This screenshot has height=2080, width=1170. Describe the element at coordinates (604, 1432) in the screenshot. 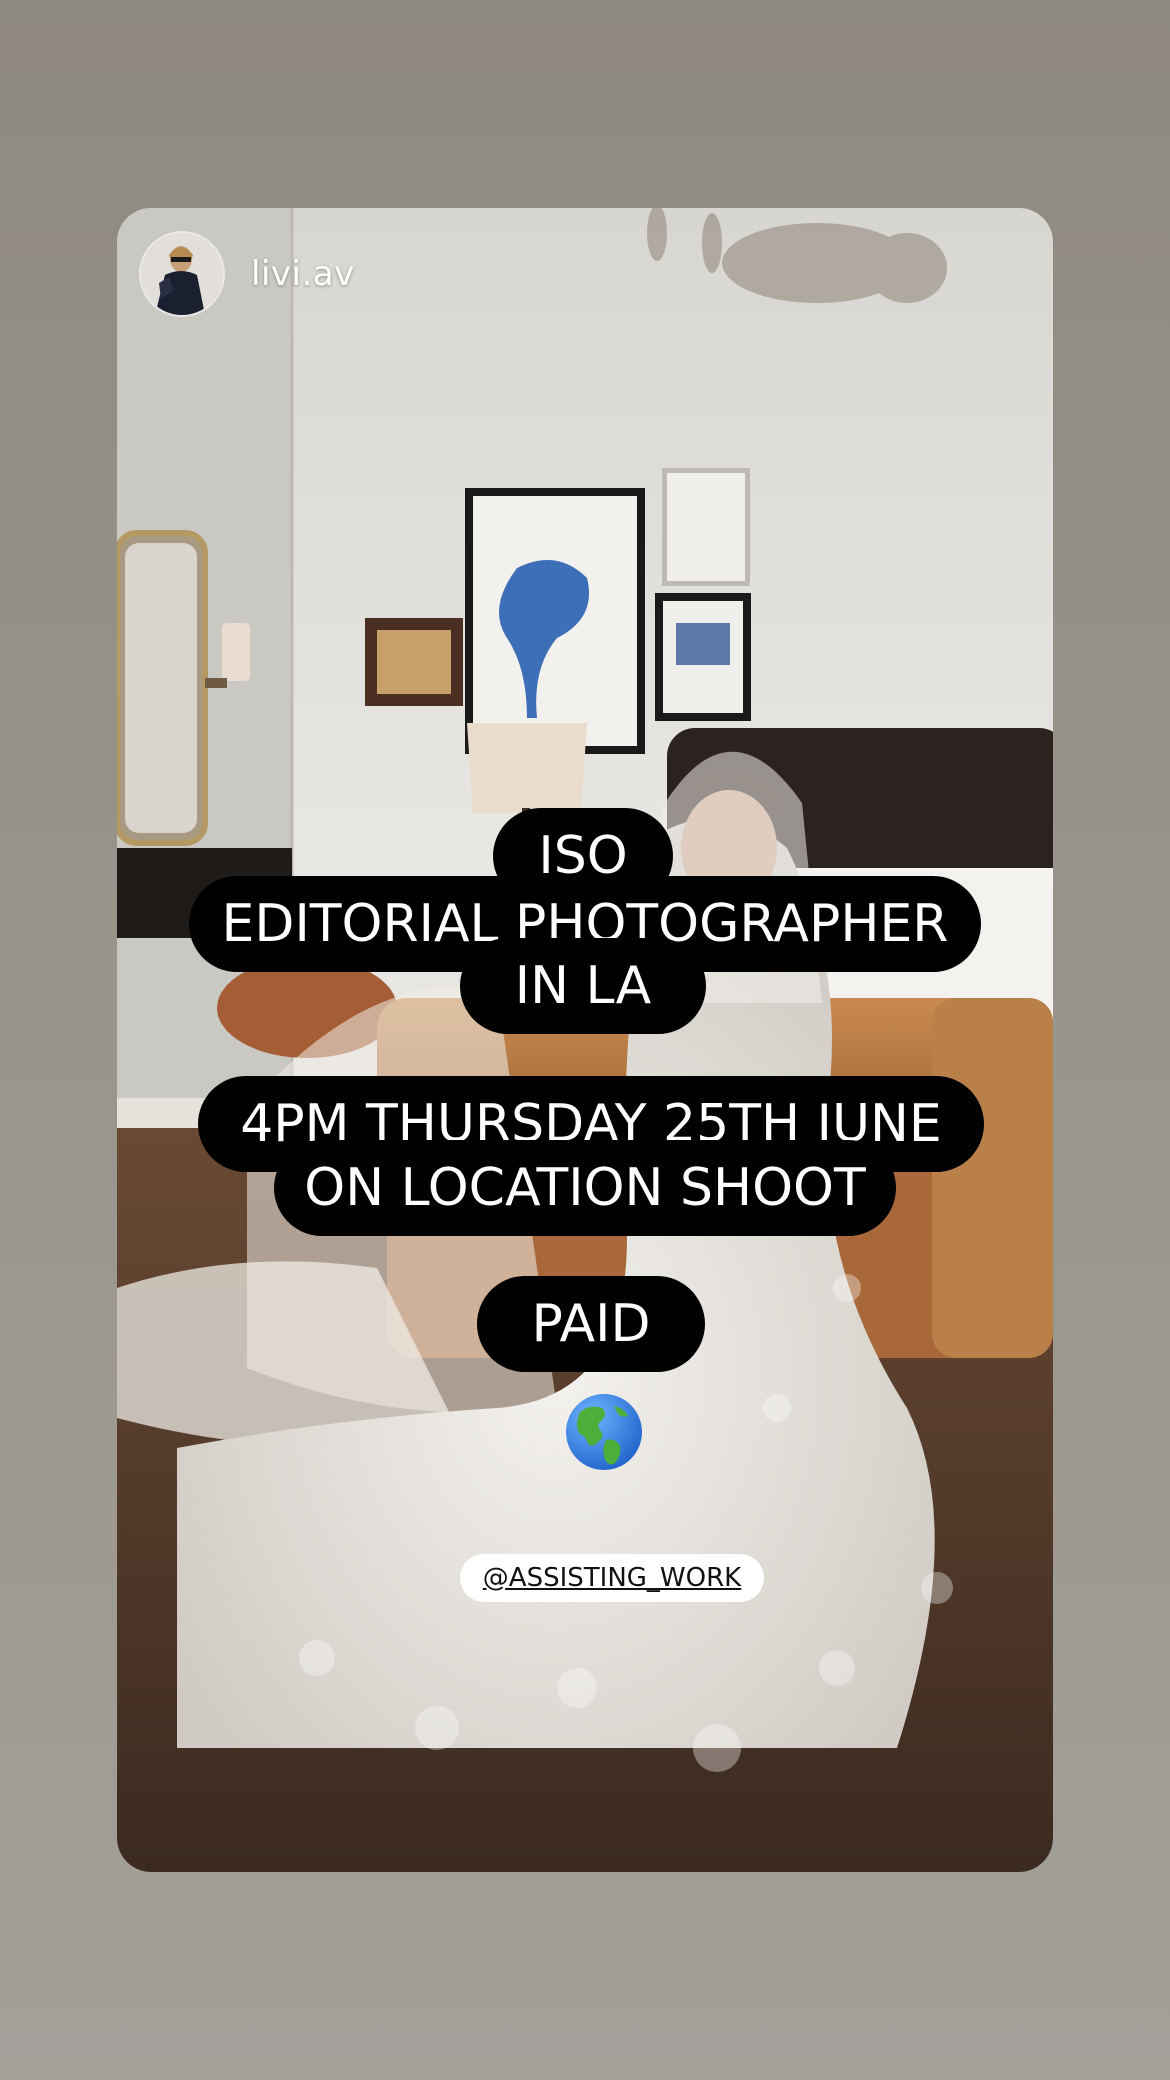

I see `globe-americas-icon` at that location.